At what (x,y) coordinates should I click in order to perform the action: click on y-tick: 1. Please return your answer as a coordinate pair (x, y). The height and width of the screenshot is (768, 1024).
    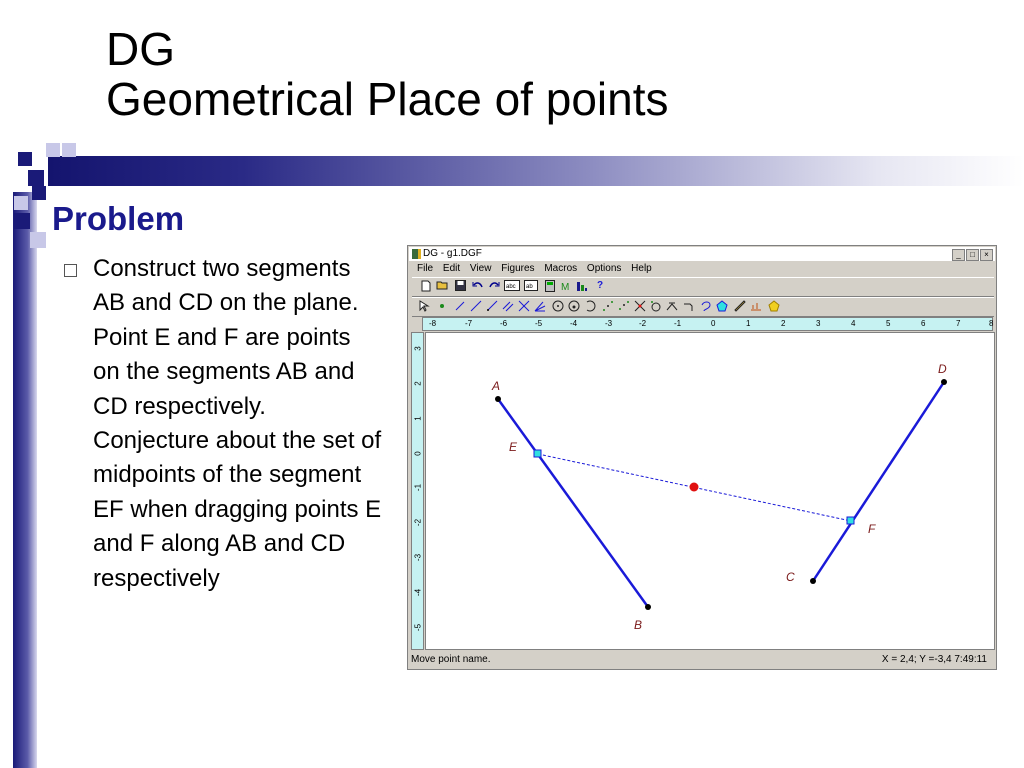
    Looking at the image, I should click on (418, 418).